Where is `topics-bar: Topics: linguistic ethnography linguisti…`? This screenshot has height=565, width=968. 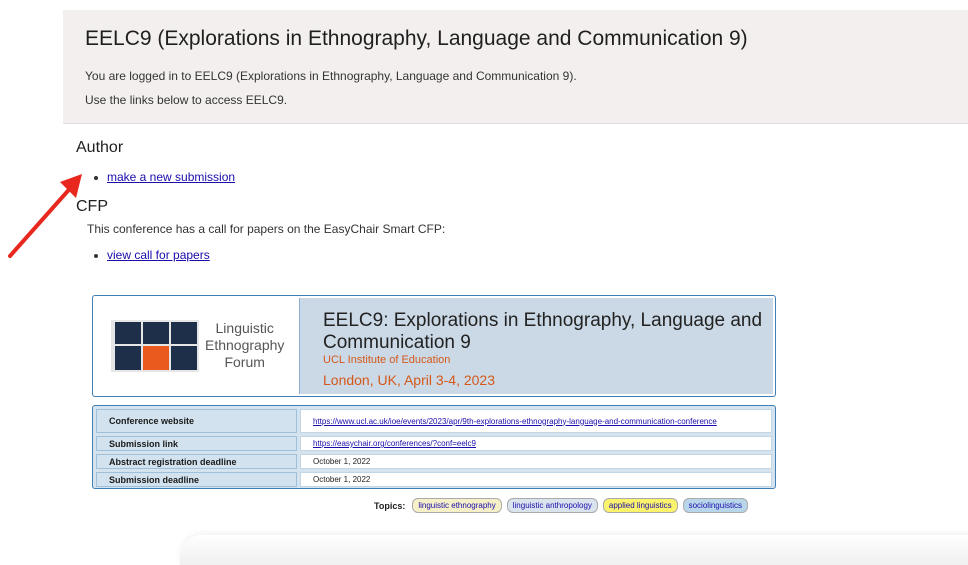 topics-bar: Topics: linguistic ethnography linguisti… is located at coordinates (561, 505).